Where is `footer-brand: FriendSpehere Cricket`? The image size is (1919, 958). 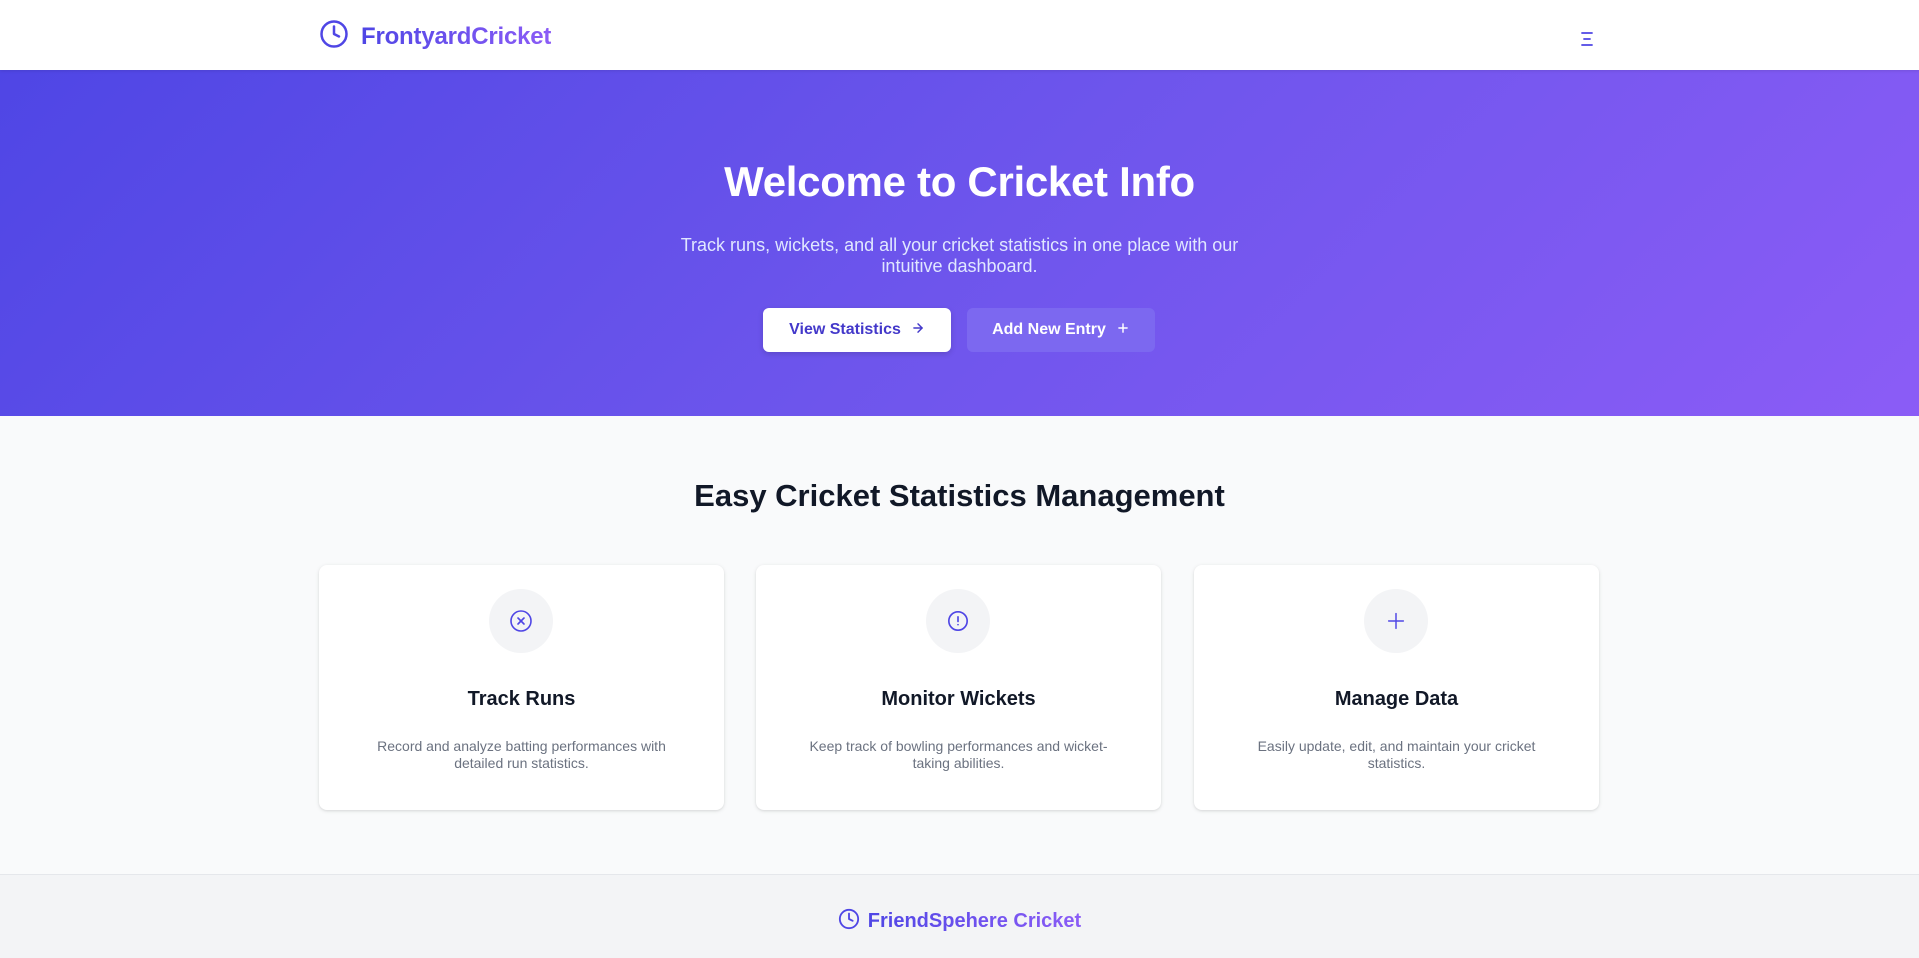 footer-brand: FriendSpehere Cricket is located at coordinates (959, 921).